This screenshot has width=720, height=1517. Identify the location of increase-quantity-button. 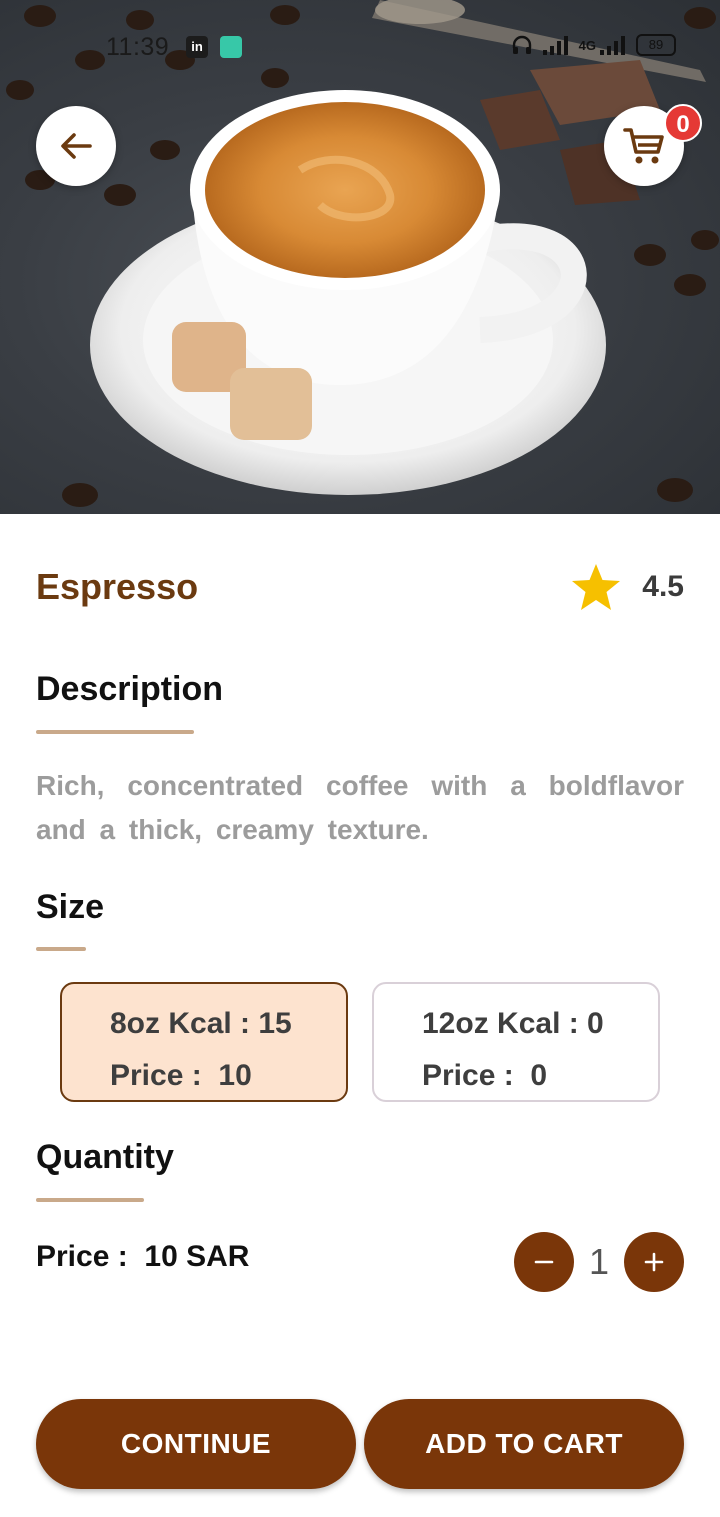
(654, 1262).